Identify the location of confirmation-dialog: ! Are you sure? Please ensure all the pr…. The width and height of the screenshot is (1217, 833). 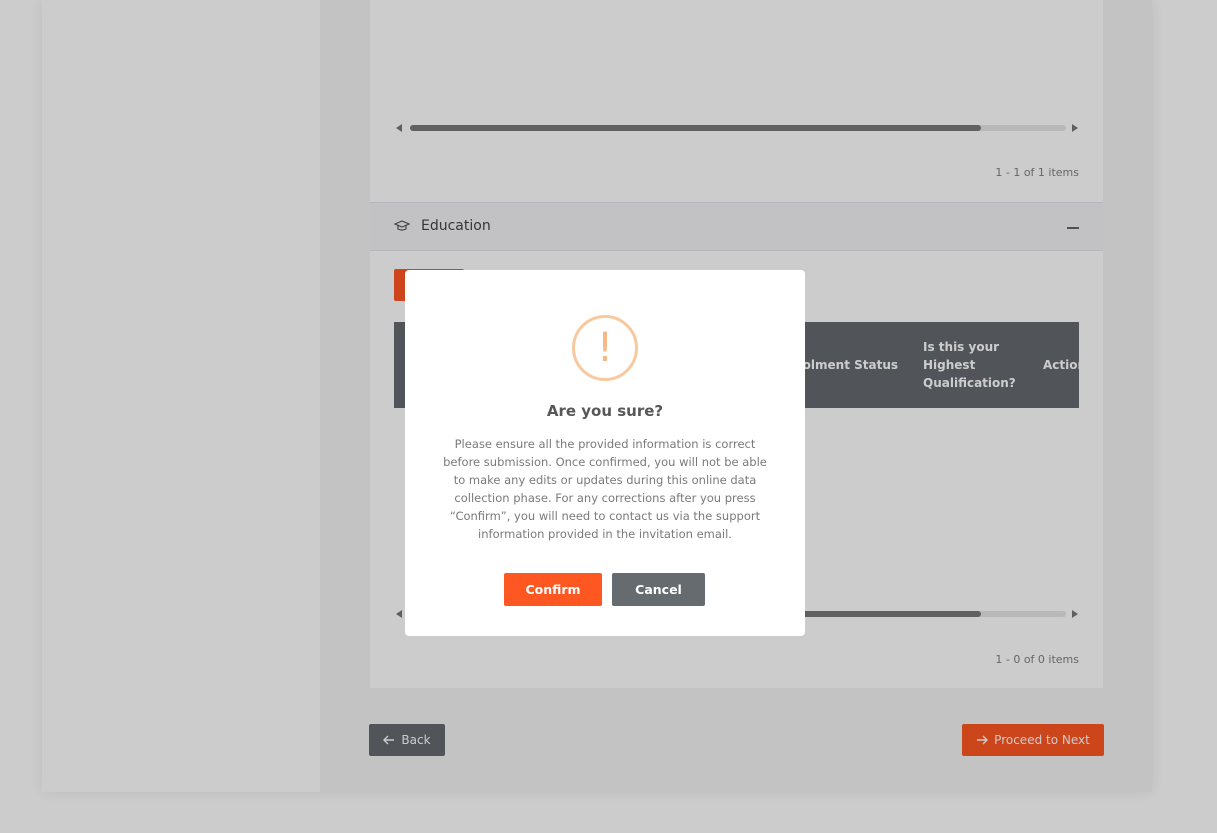
(605, 453).